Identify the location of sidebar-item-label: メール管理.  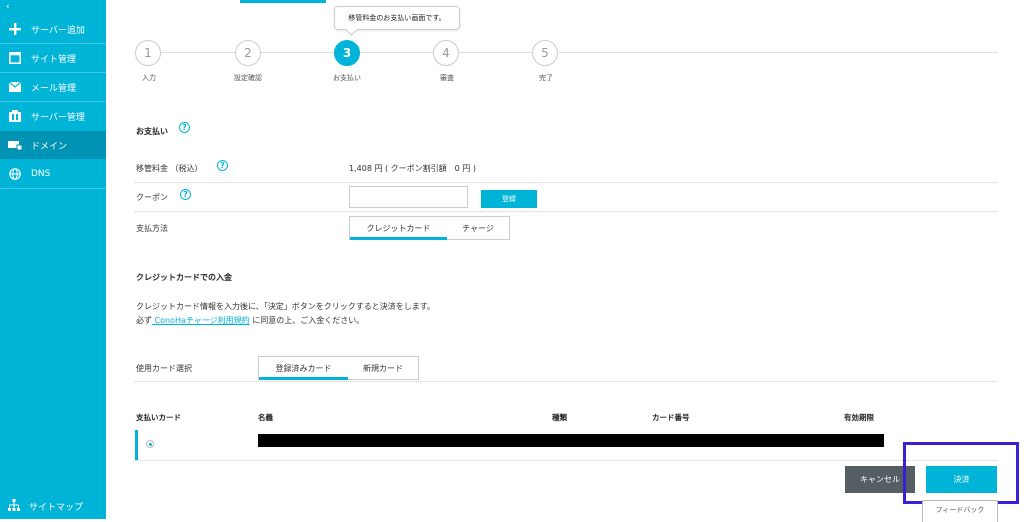
(54, 88).